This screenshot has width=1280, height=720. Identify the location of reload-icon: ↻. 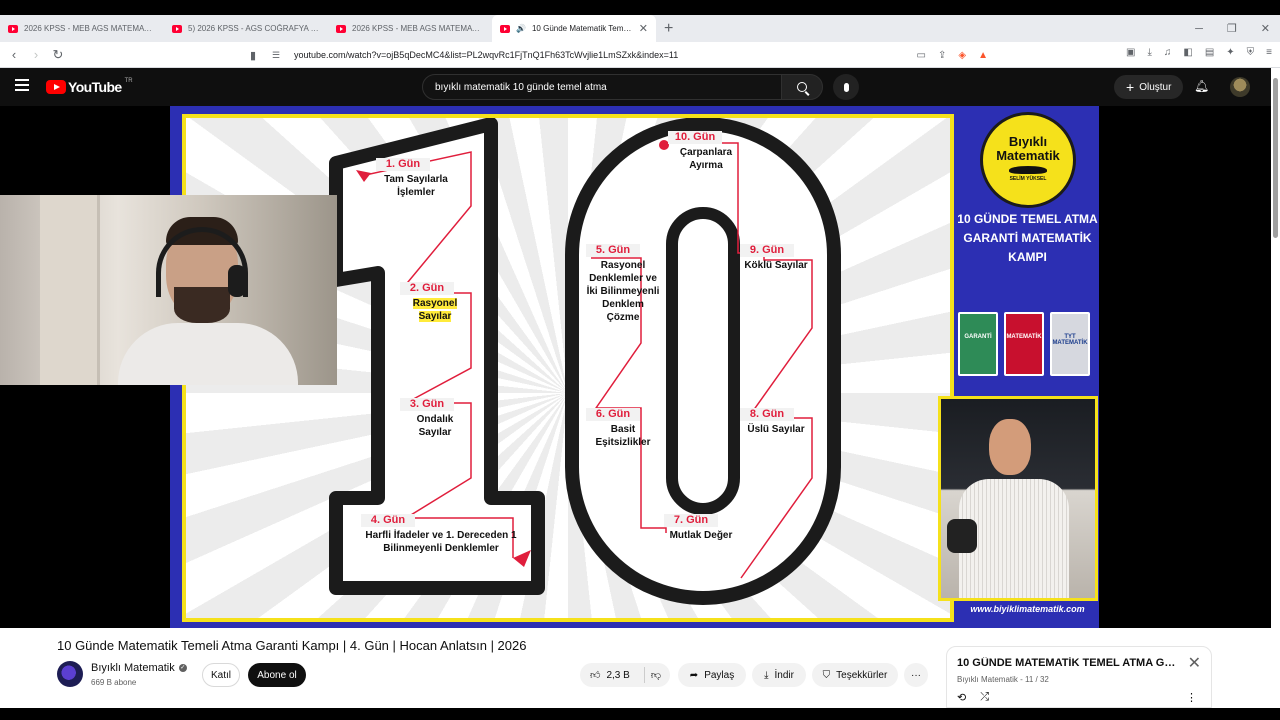
(58, 55).